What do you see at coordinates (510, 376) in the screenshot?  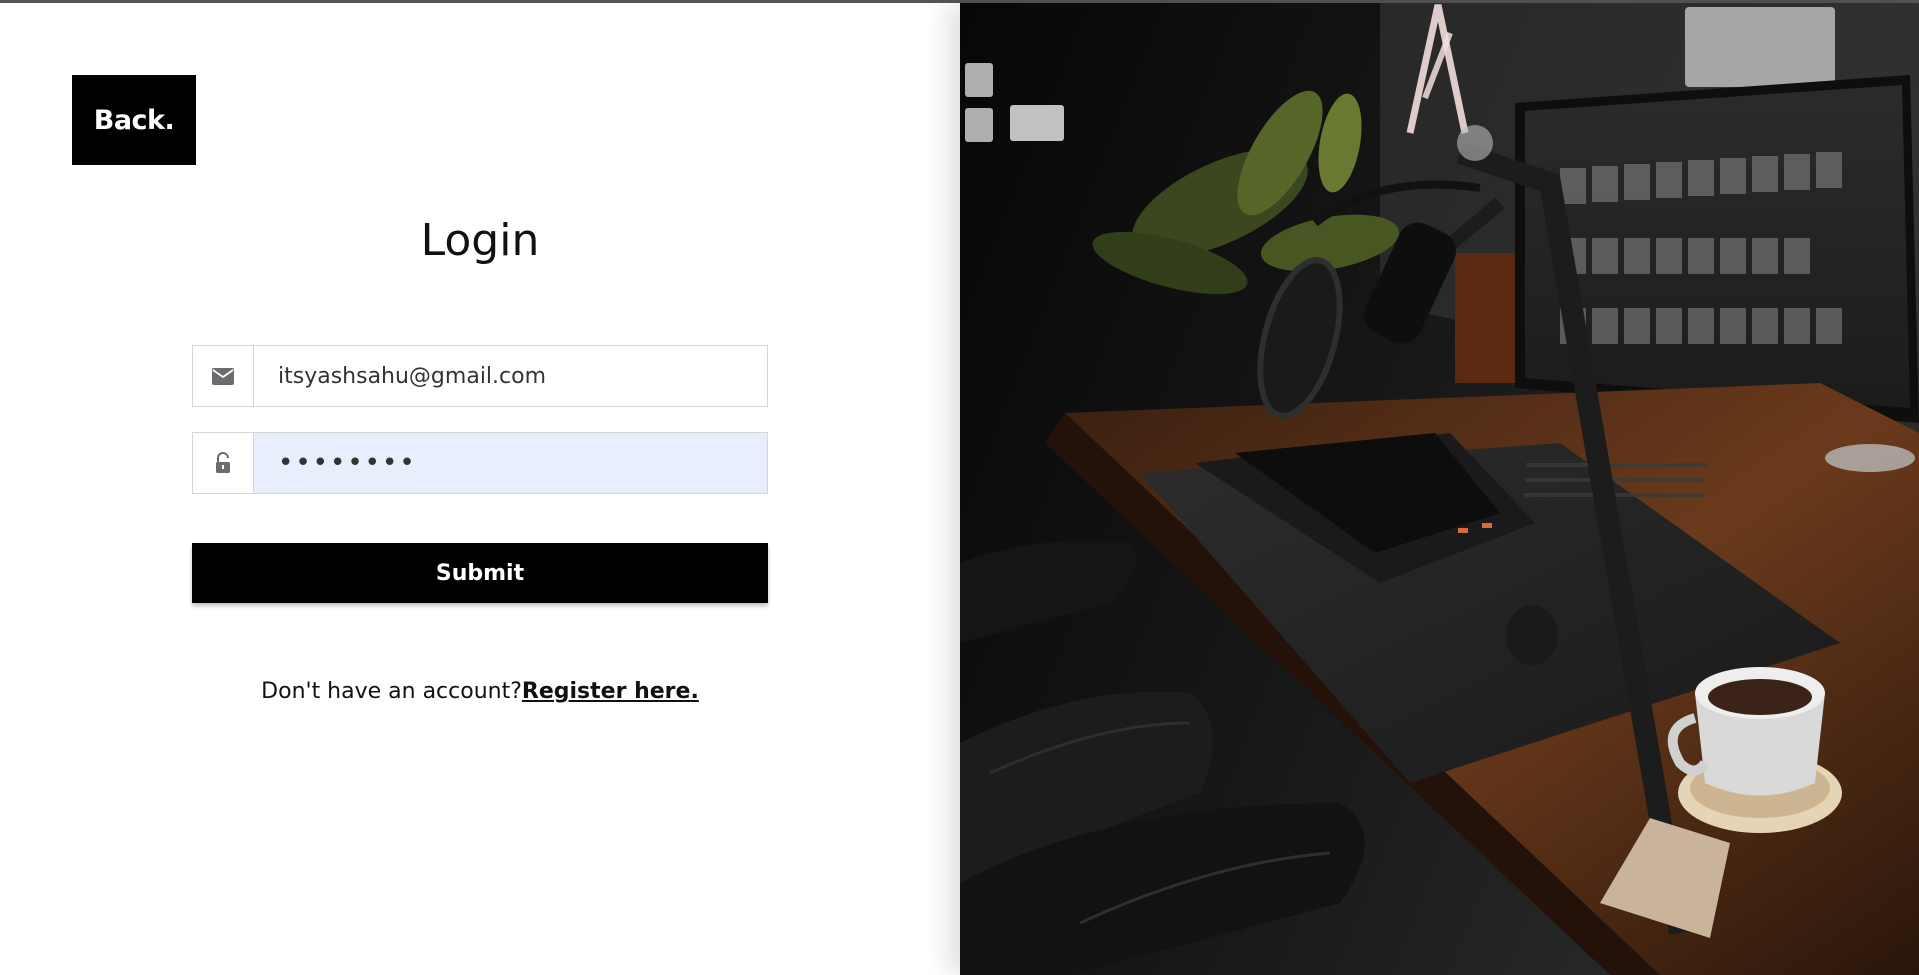 I see `email-input` at bounding box center [510, 376].